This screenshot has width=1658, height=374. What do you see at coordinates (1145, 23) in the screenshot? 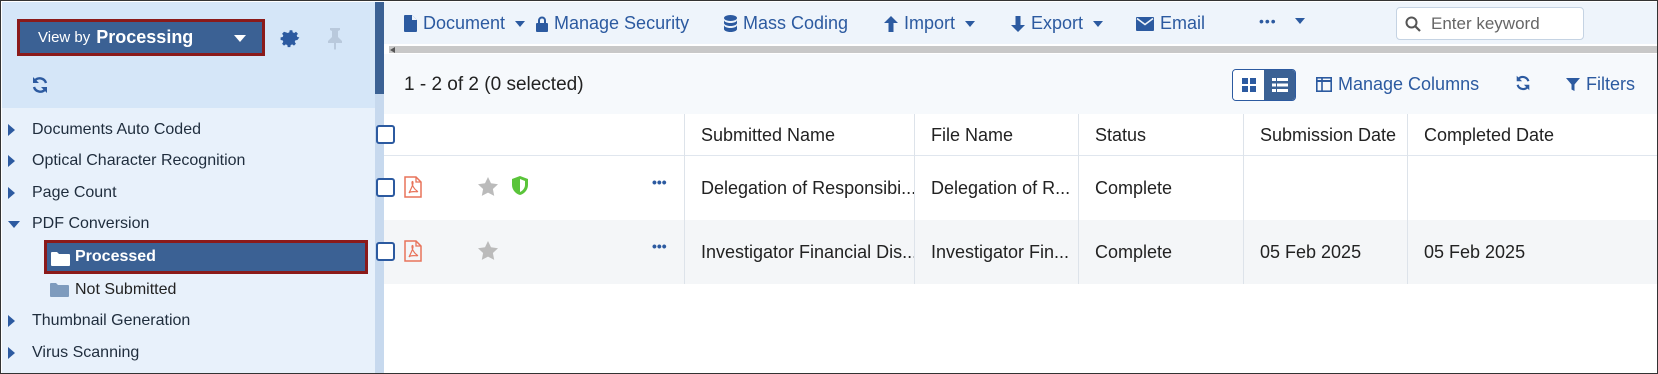
I see `envelope-icon` at bounding box center [1145, 23].